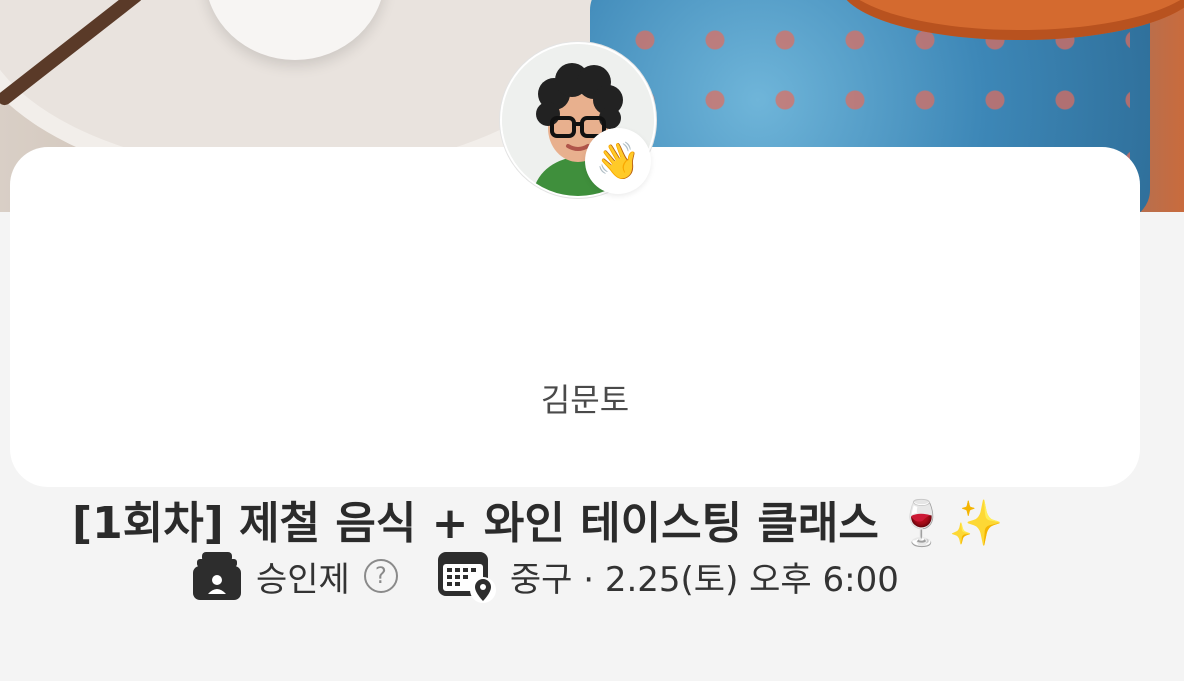 This screenshot has height=681, width=1184. What do you see at coordinates (538, 523) in the screenshot?
I see `event-title: [1회차] 제철 음식 + 와인 테이스팅 클래스 🍷✨` at bounding box center [538, 523].